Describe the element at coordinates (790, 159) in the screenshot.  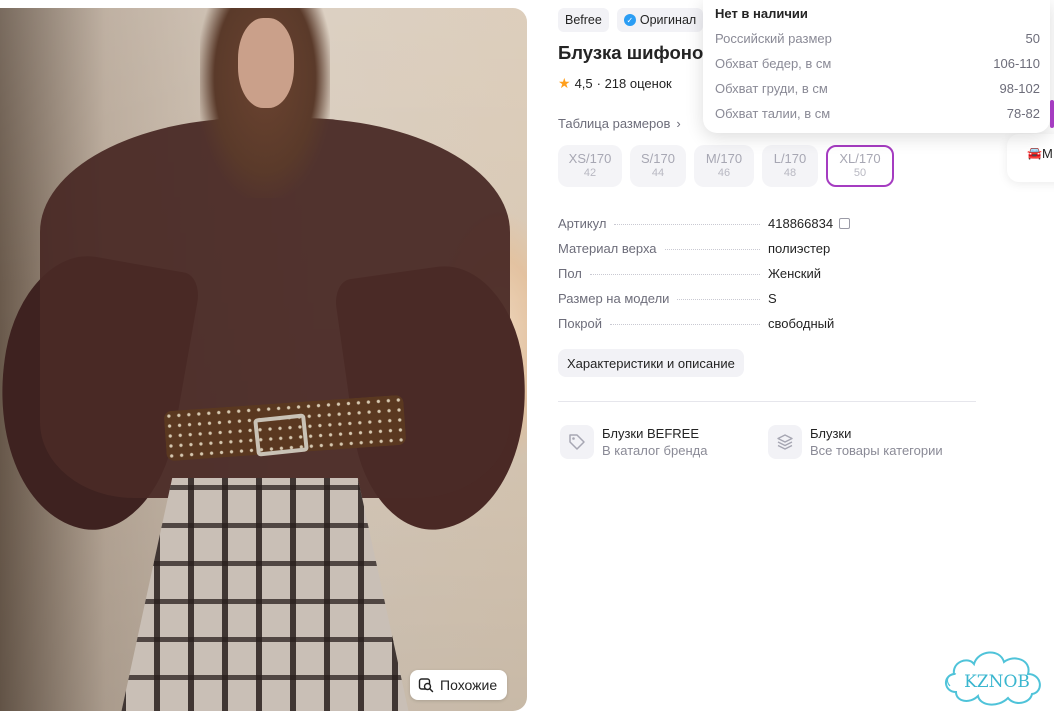
I see `size-label: L/170` at that location.